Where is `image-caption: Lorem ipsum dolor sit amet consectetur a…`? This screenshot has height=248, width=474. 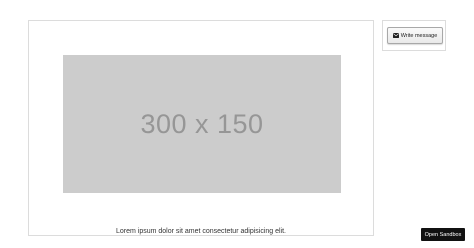
image-caption: Lorem ipsum dolor sit amet consectetur a… is located at coordinates (201, 231).